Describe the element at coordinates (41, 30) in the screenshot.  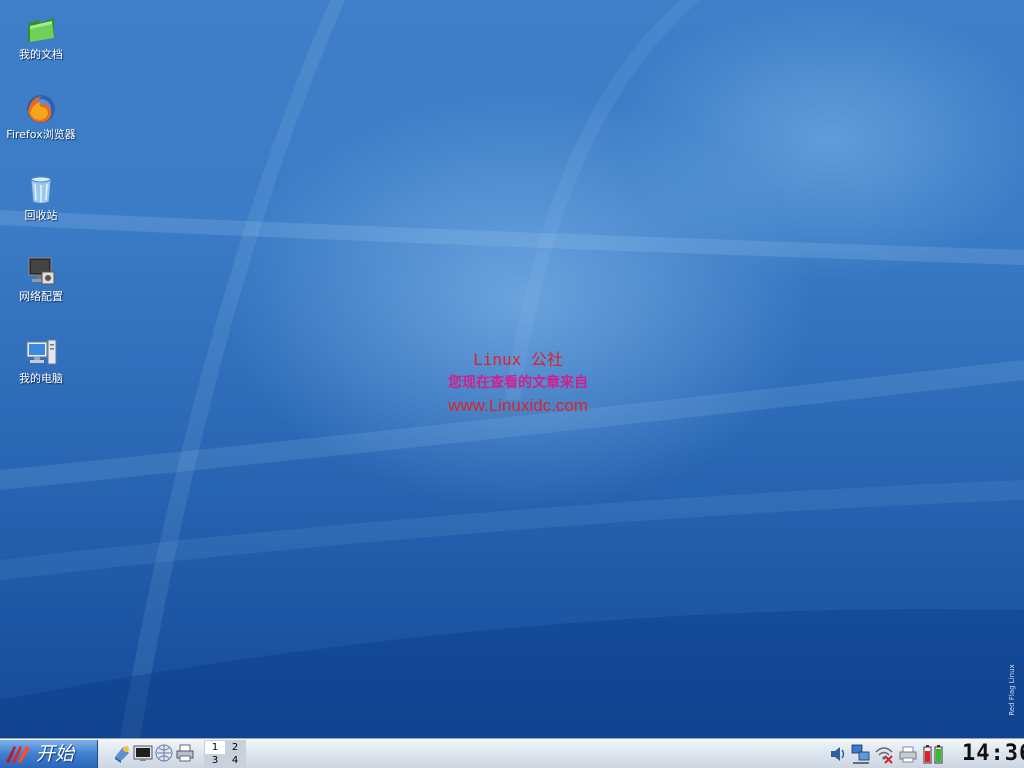
I see `folder-icon` at that location.